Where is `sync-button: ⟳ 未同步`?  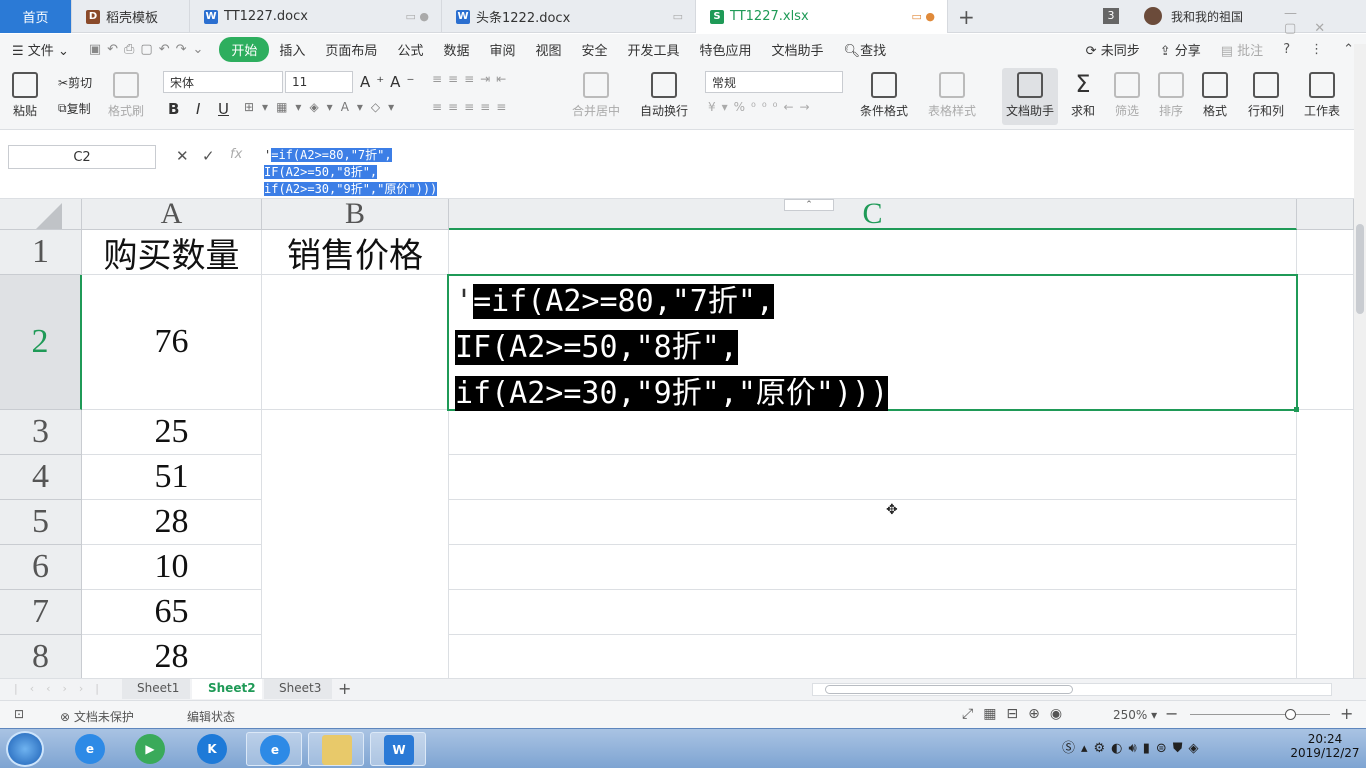 sync-button: ⟳ 未同步 is located at coordinates (1113, 49).